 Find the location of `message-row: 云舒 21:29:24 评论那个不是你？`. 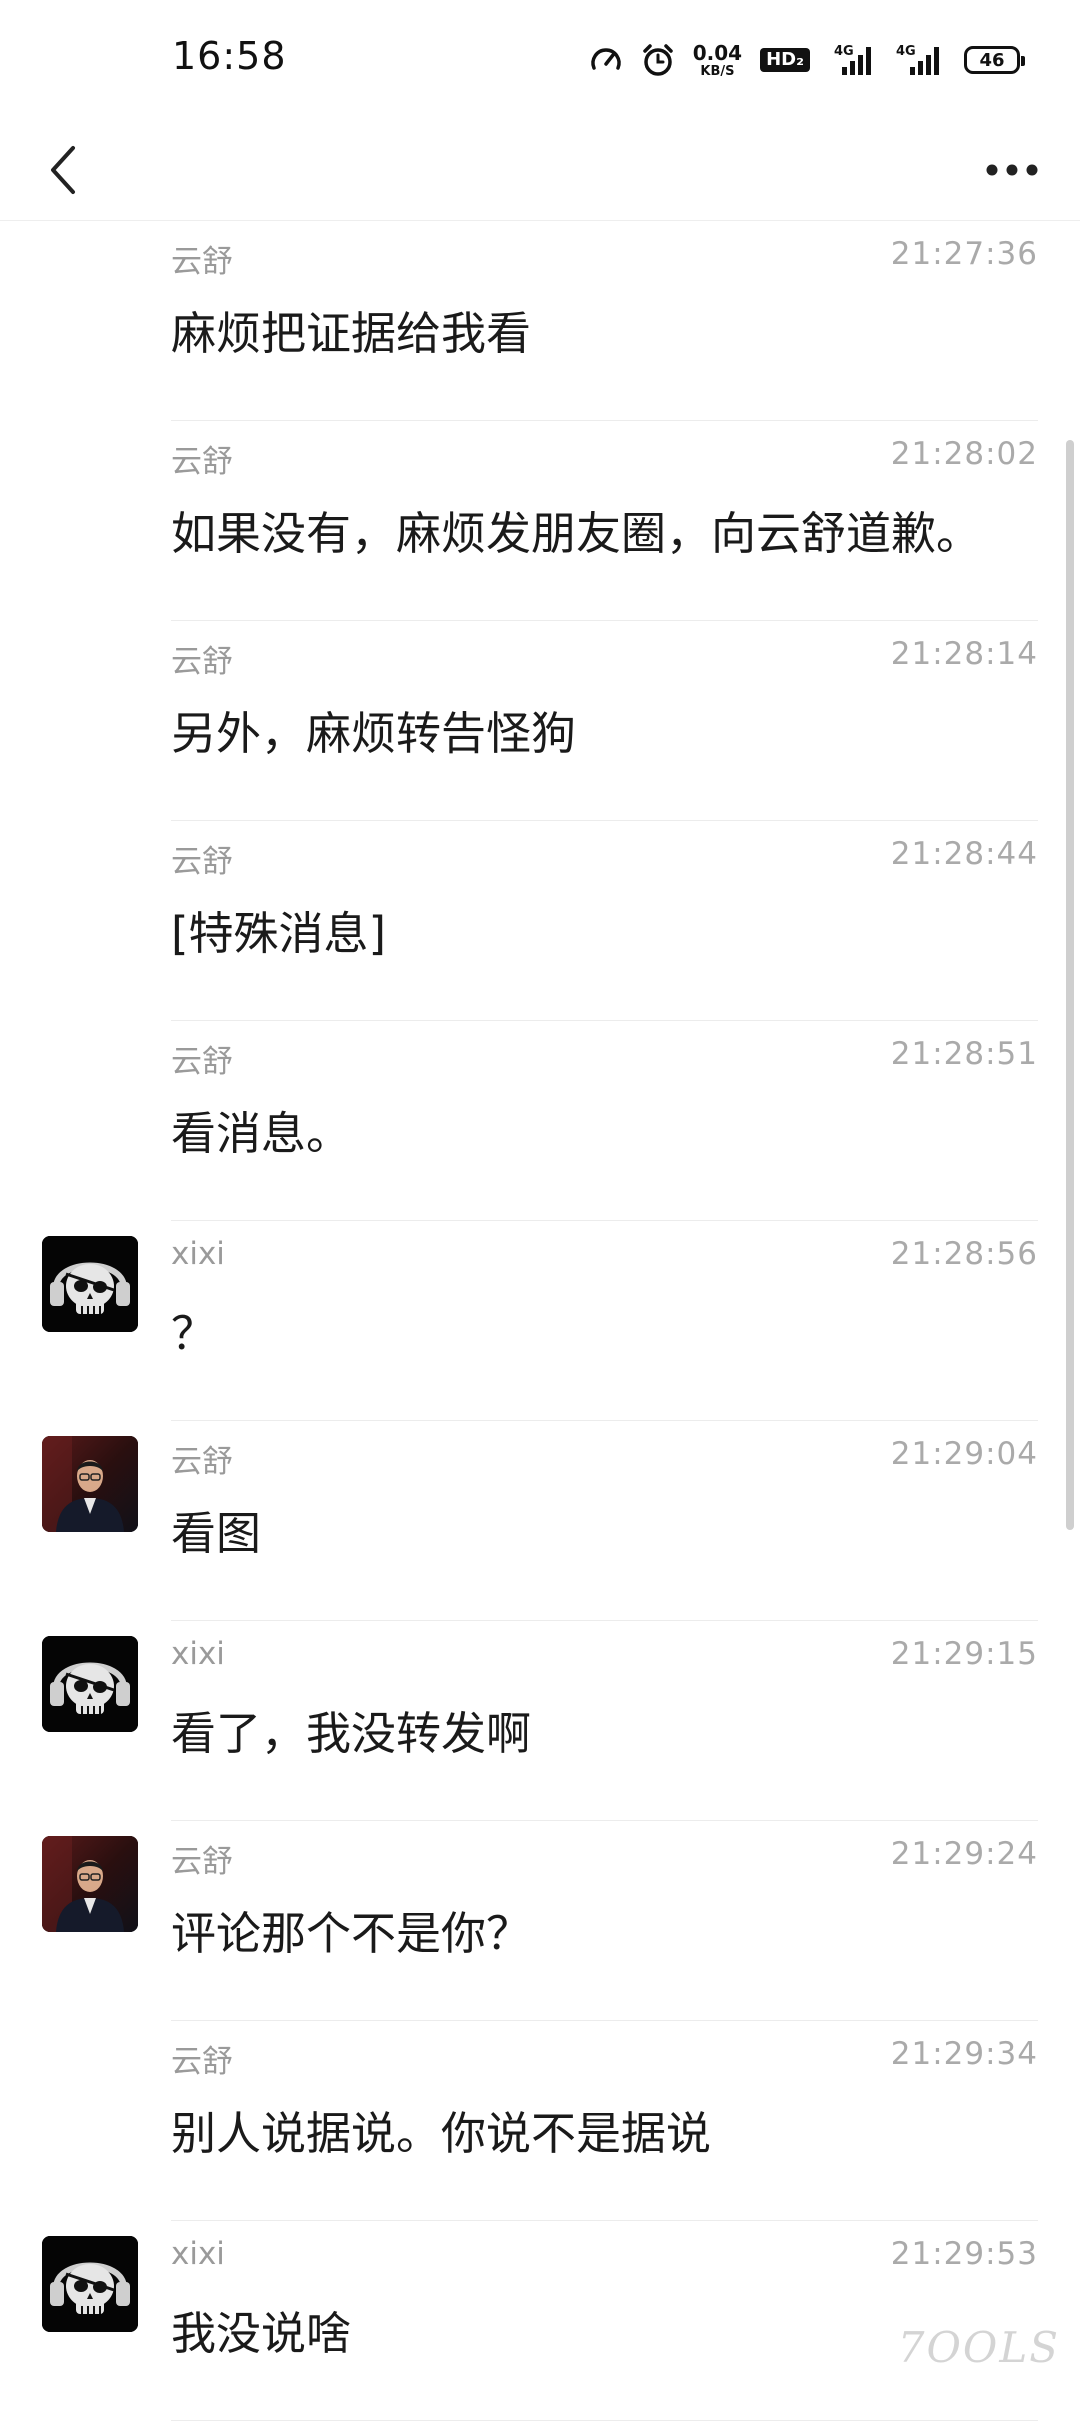

message-row: 云舒 21:29:24 评论那个不是你？ is located at coordinates (540, 1921).